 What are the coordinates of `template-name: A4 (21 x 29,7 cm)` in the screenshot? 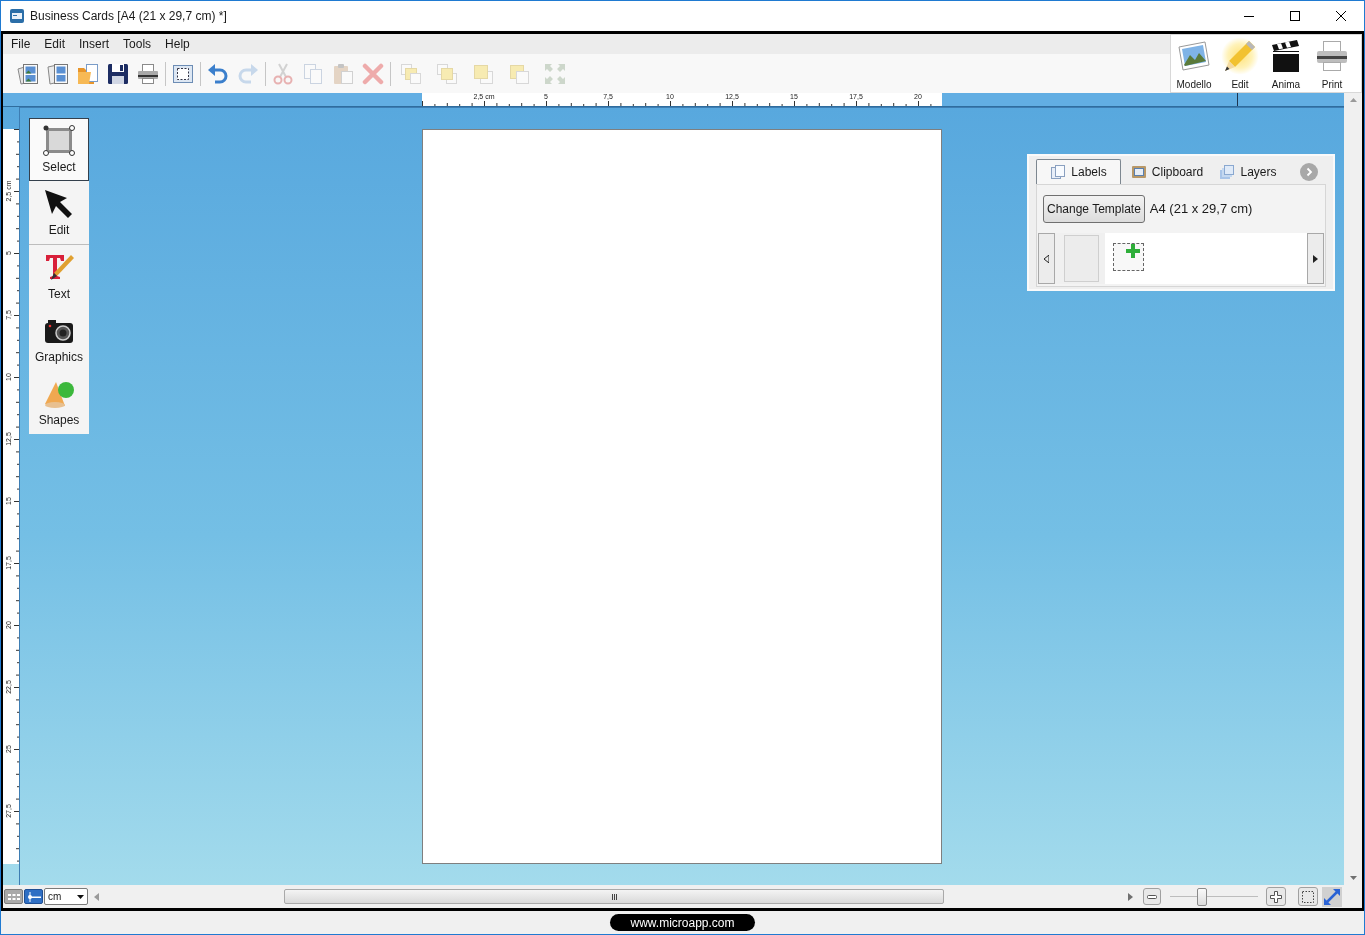 It's located at (1201, 209).